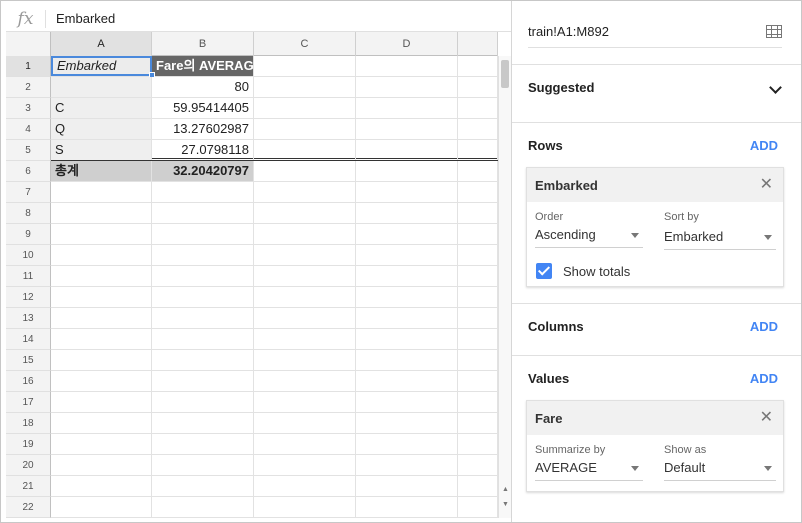 This screenshot has width=802, height=523. I want to click on vertical-scrollbar: ▲ ▼, so click(504, 287).